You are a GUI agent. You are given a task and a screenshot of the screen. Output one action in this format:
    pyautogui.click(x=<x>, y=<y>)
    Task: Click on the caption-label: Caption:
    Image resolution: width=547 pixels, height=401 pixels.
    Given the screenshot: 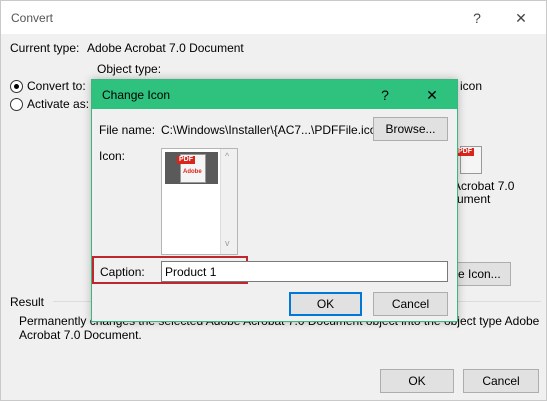 What is the action you would take?
    pyautogui.click(x=122, y=272)
    